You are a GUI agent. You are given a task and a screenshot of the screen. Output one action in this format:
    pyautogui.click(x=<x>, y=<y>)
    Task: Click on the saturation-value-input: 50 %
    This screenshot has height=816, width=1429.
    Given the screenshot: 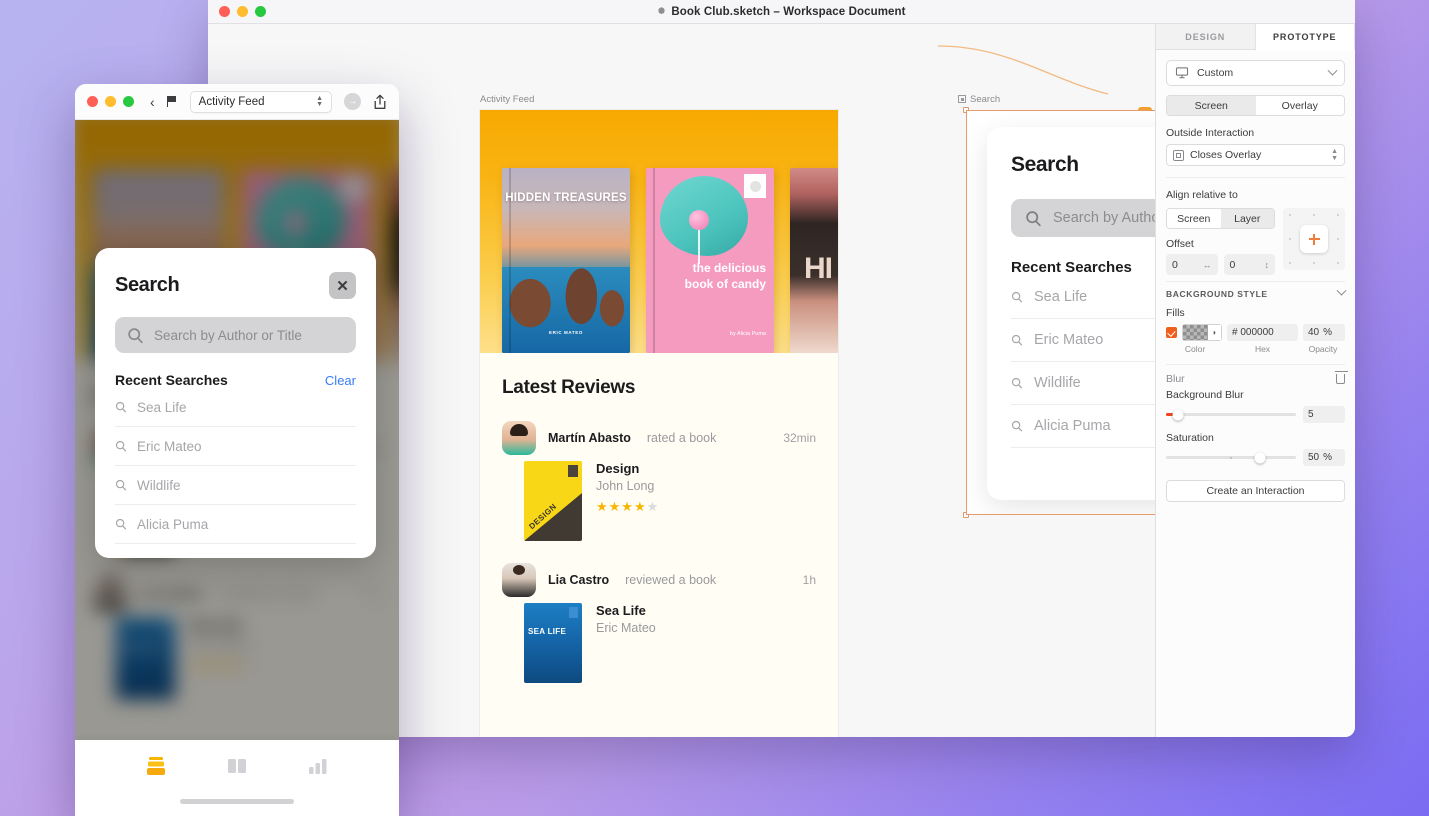 What is the action you would take?
    pyautogui.click(x=1324, y=457)
    